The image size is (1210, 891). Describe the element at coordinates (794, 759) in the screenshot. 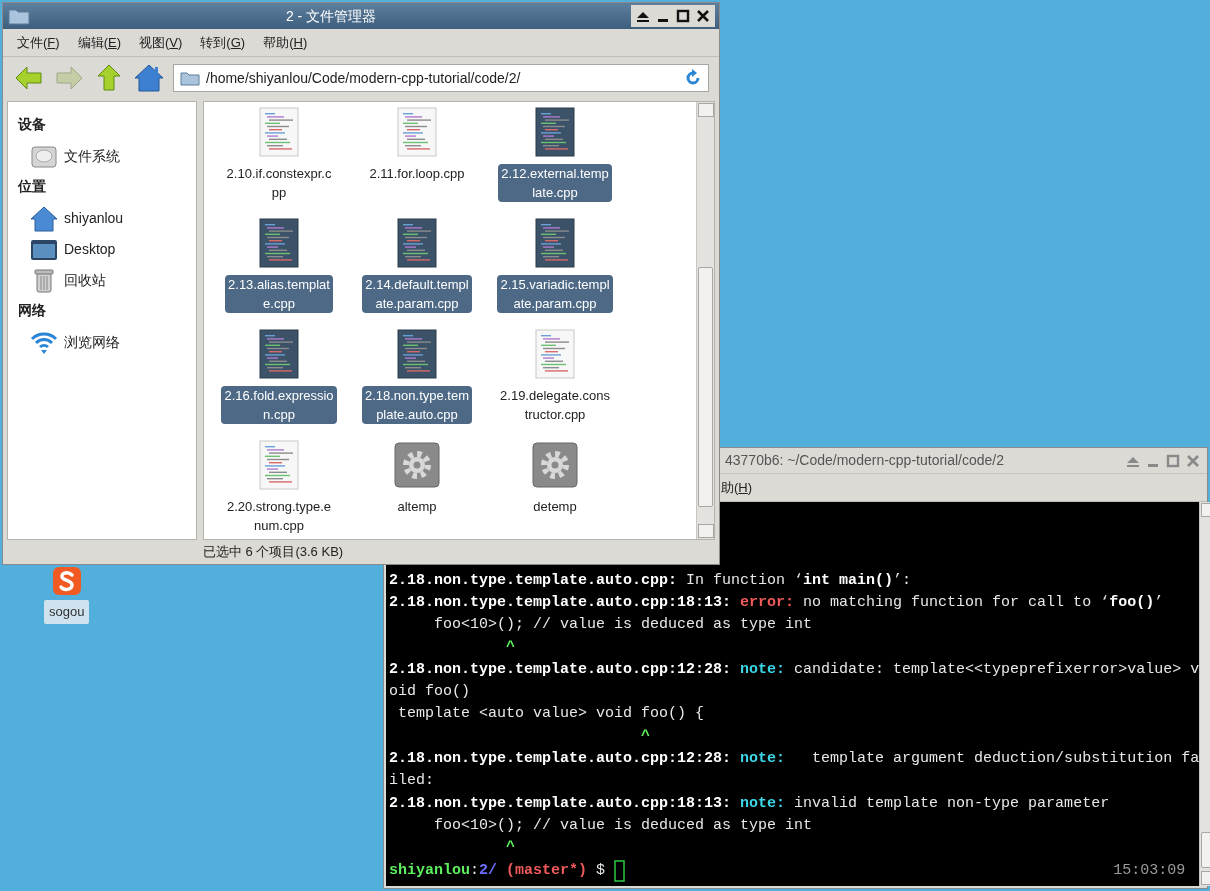

I see `terminal-line: 2.18.non.type.template.auto.cpp:12:28: note: template argument deduction/substitution fa` at that location.